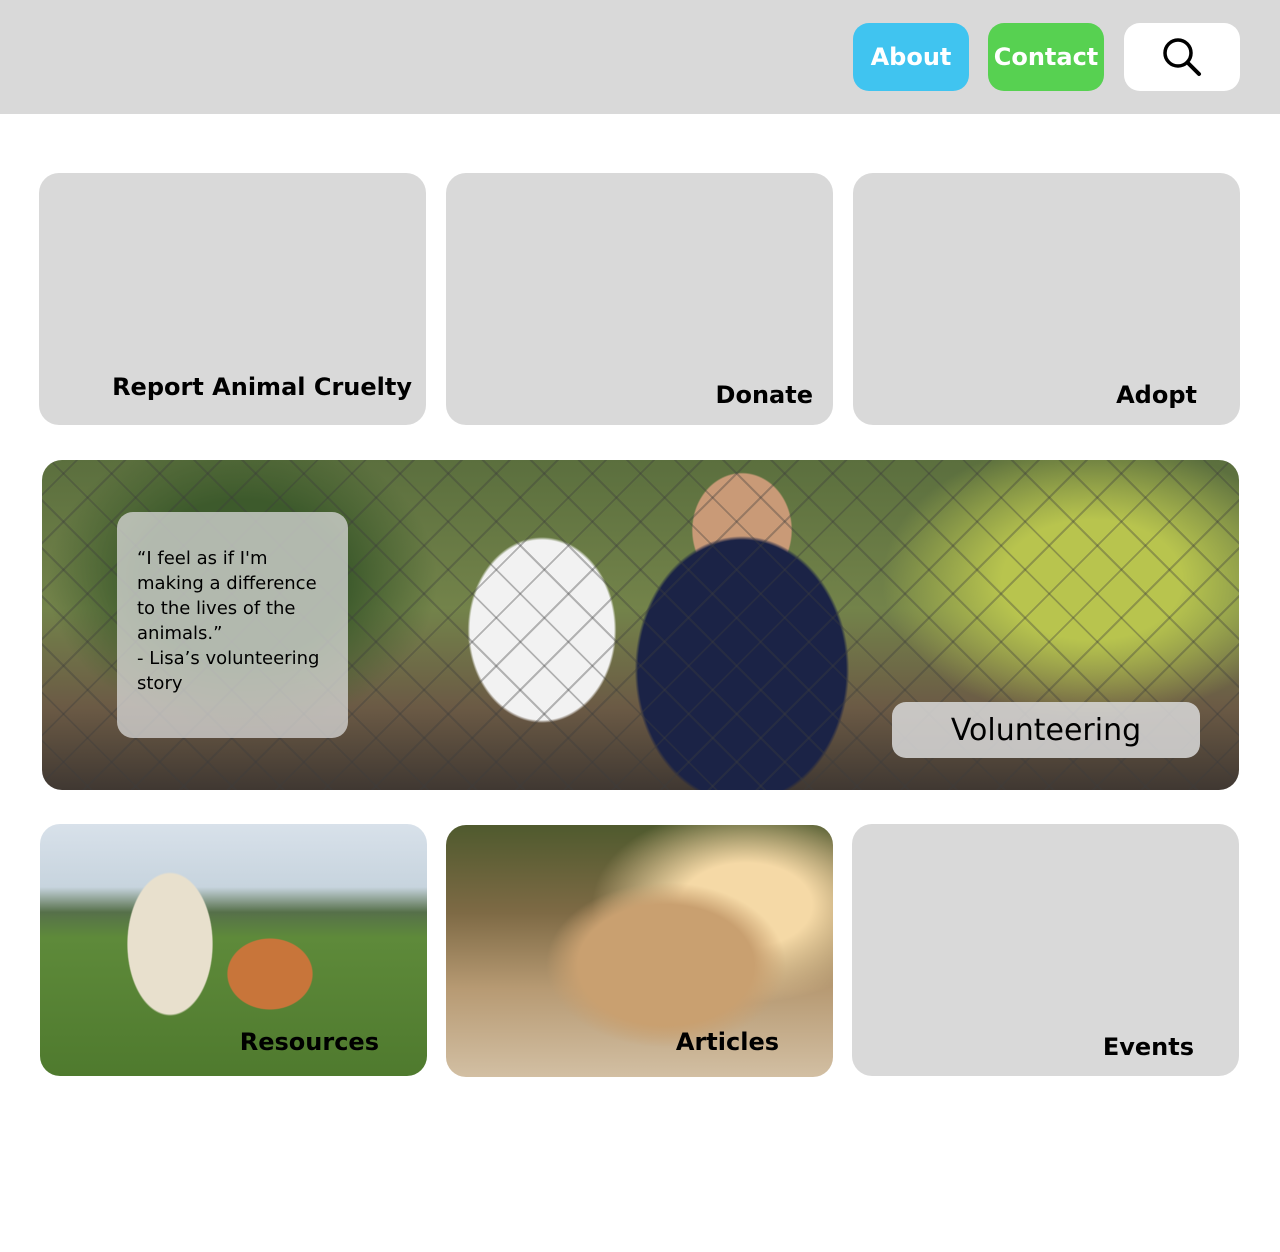 This screenshot has height=1252, width=1280. Describe the element at coordinates (727, 1042) in the screenshot. I see `card-label: Articles` at that location.